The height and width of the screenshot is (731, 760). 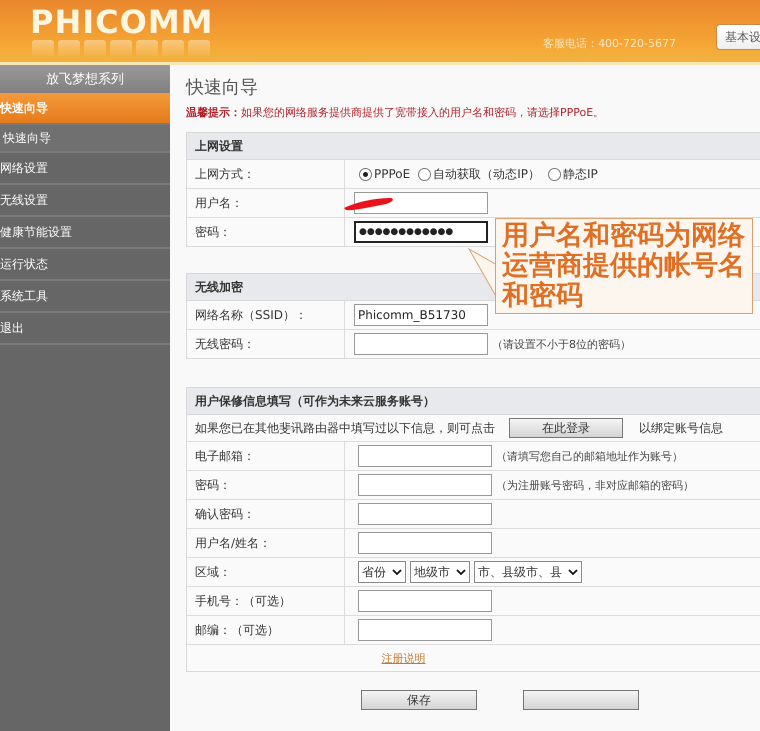 What do you see at coordinates (421, 315) in the screenshot?
I see `input-field: Phicomm_B51730` at bounding box center [421, 315].